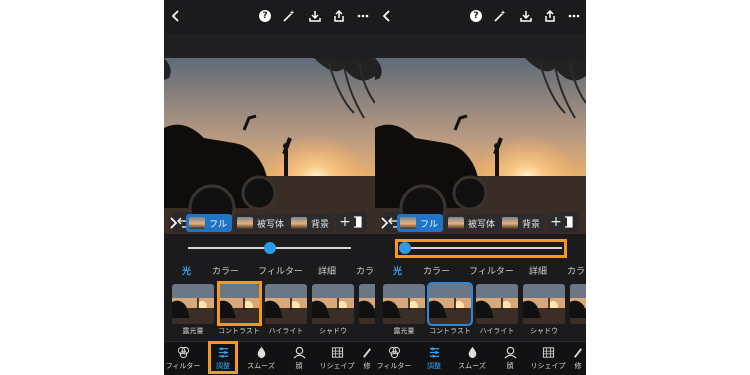  Describe the element at coordinates (299, 352) in the screenshot. I see `face-icon` at that location.